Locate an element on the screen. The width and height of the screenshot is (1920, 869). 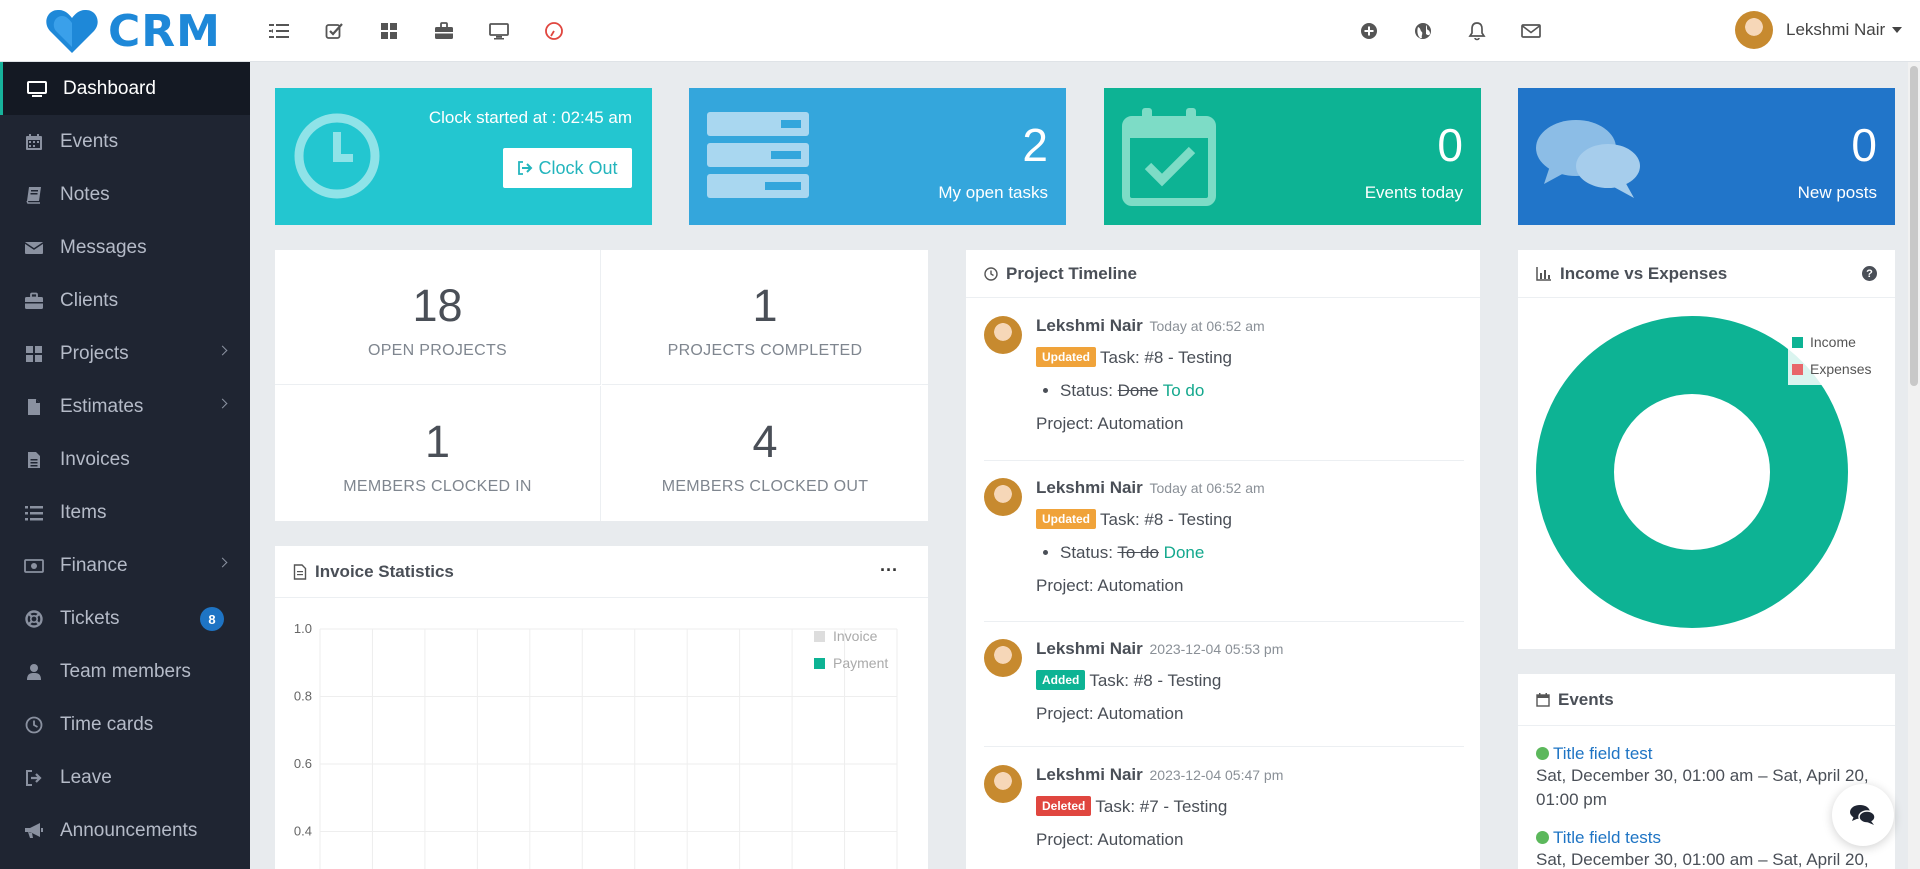
more-options-icon: ··· is located at coordinates (889, 570).